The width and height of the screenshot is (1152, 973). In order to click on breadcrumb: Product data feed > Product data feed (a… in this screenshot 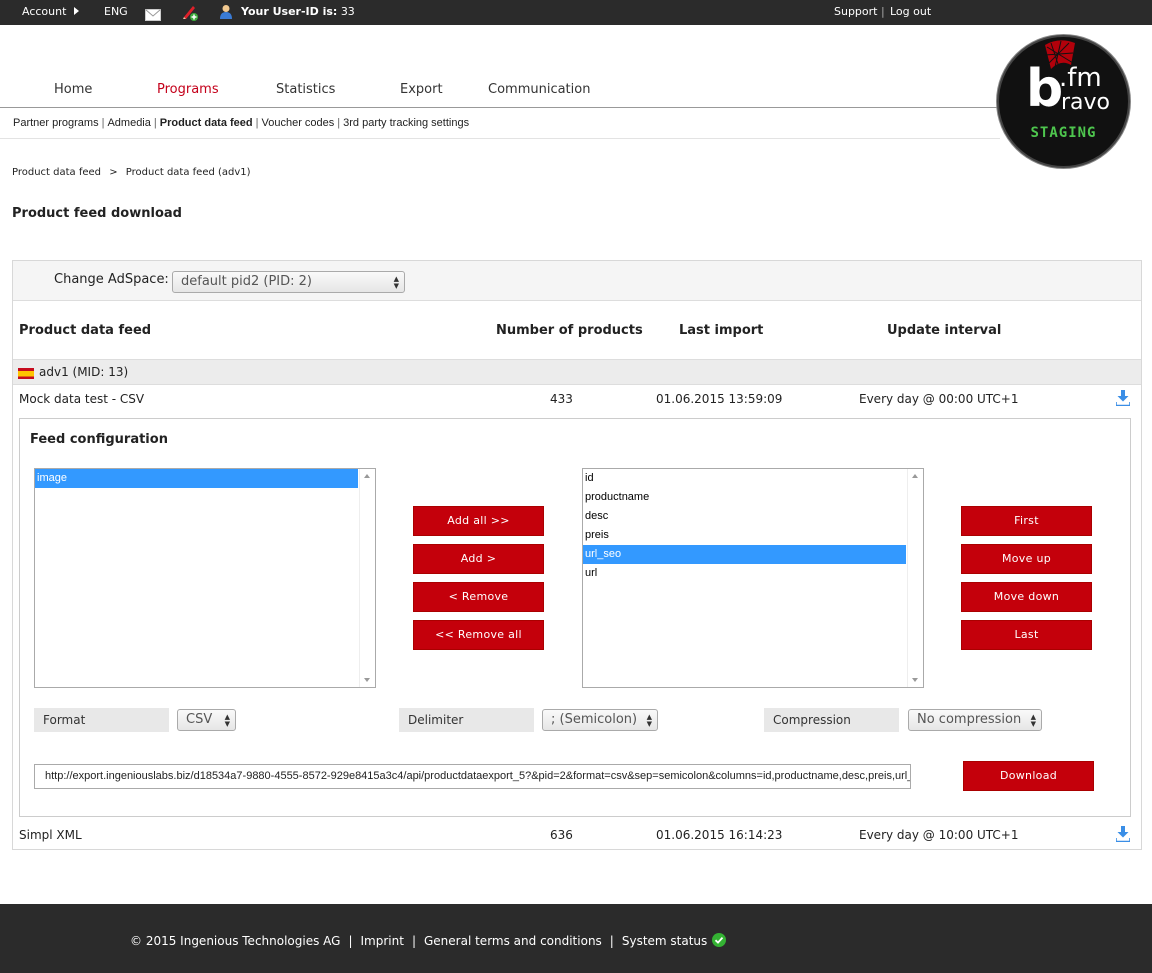, I will do `click(131, 172)`.